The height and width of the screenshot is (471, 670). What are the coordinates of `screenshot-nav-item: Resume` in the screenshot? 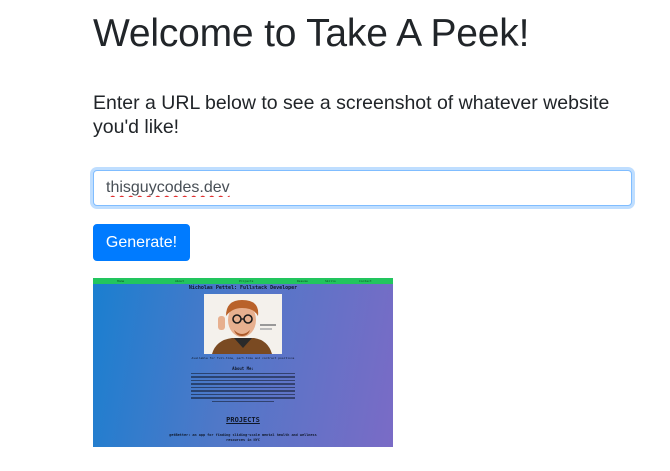 It's located at (302, 281).